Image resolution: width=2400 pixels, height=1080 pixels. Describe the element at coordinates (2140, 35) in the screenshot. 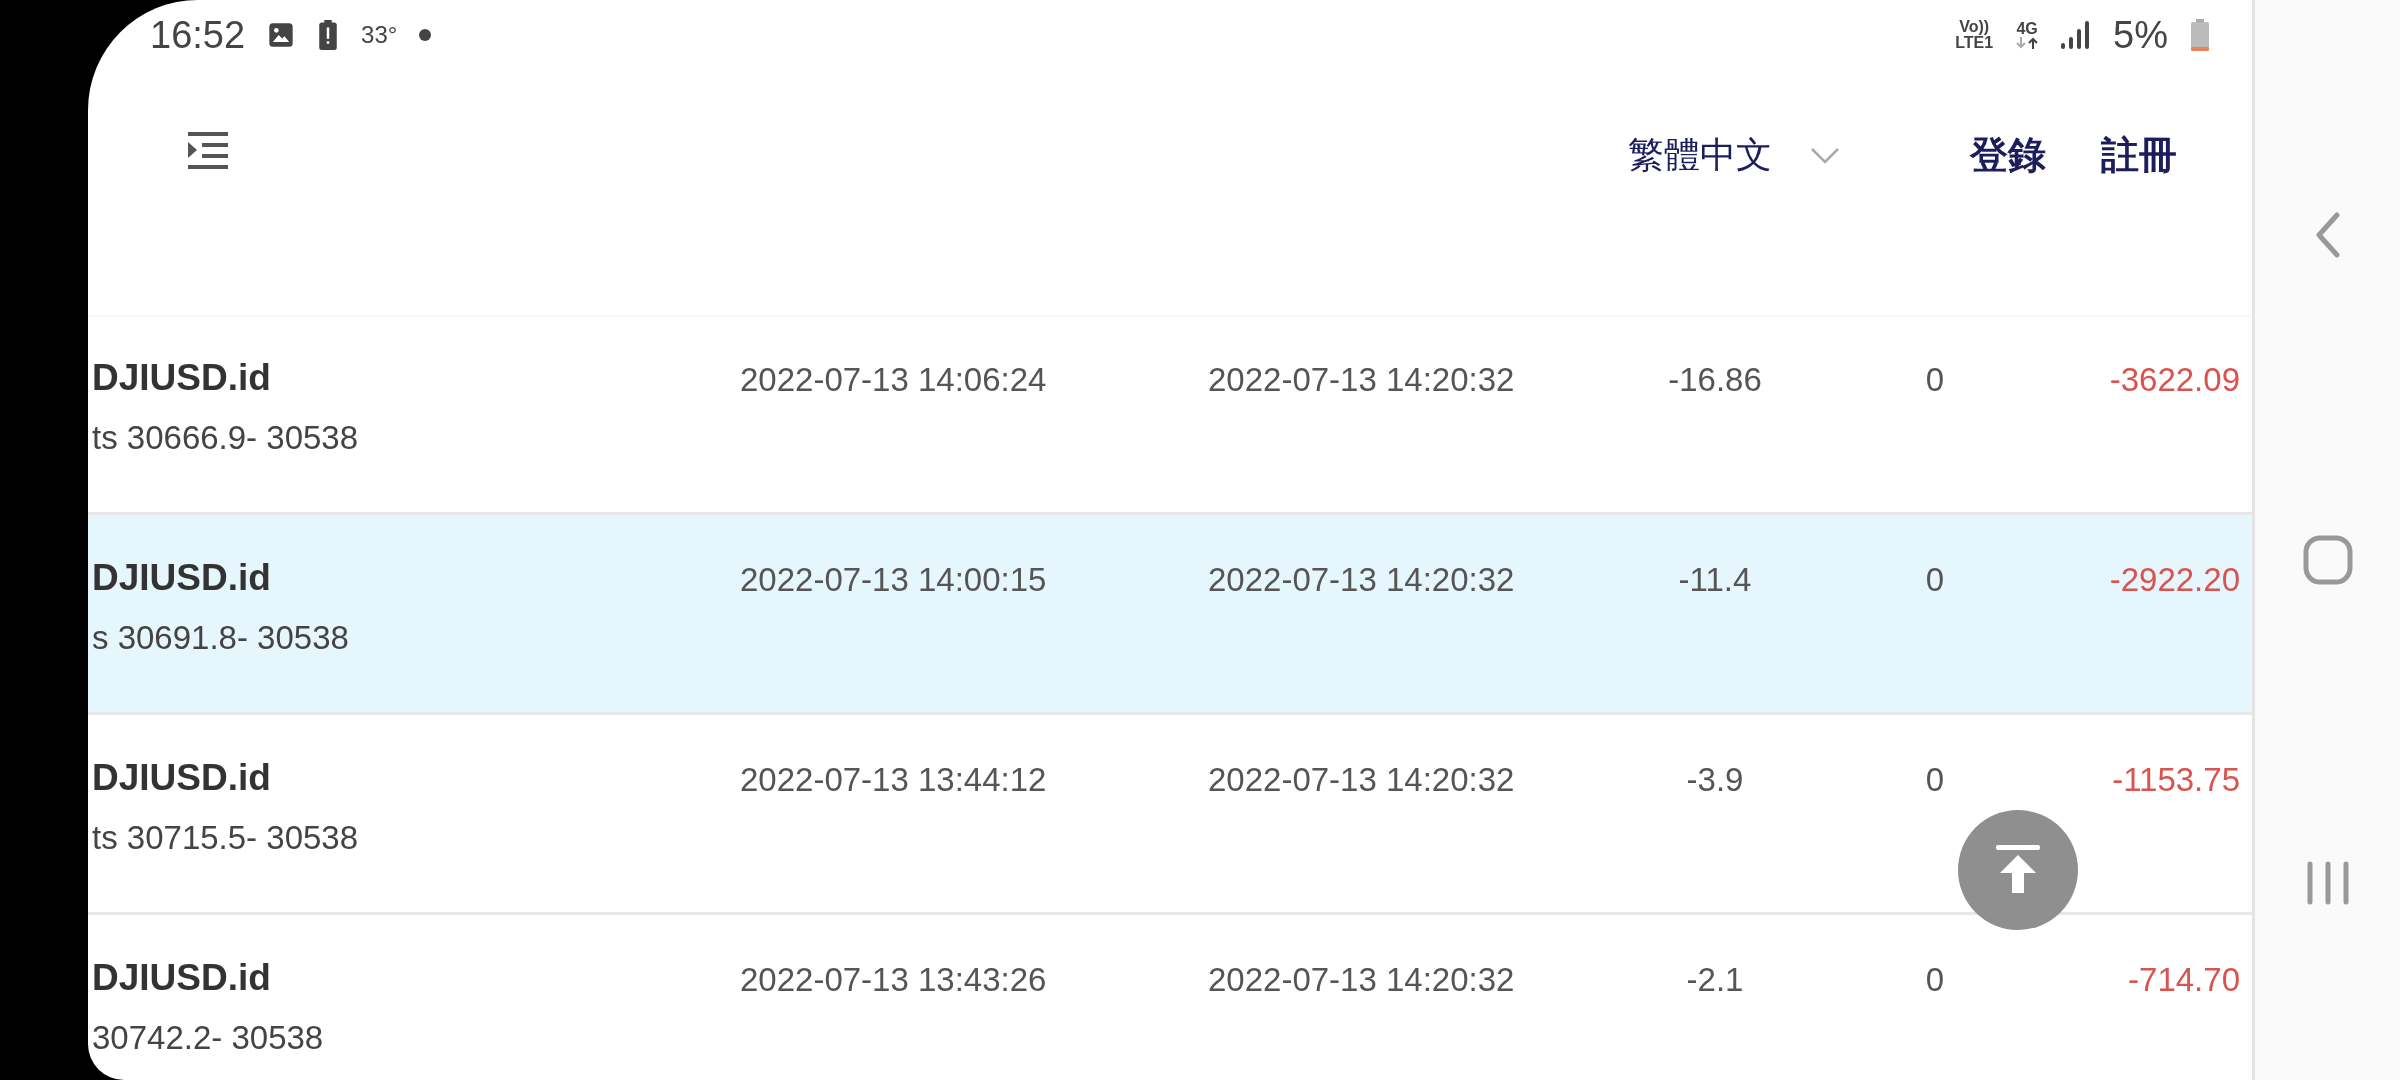

I see `battery-percent: 5%` at that location.